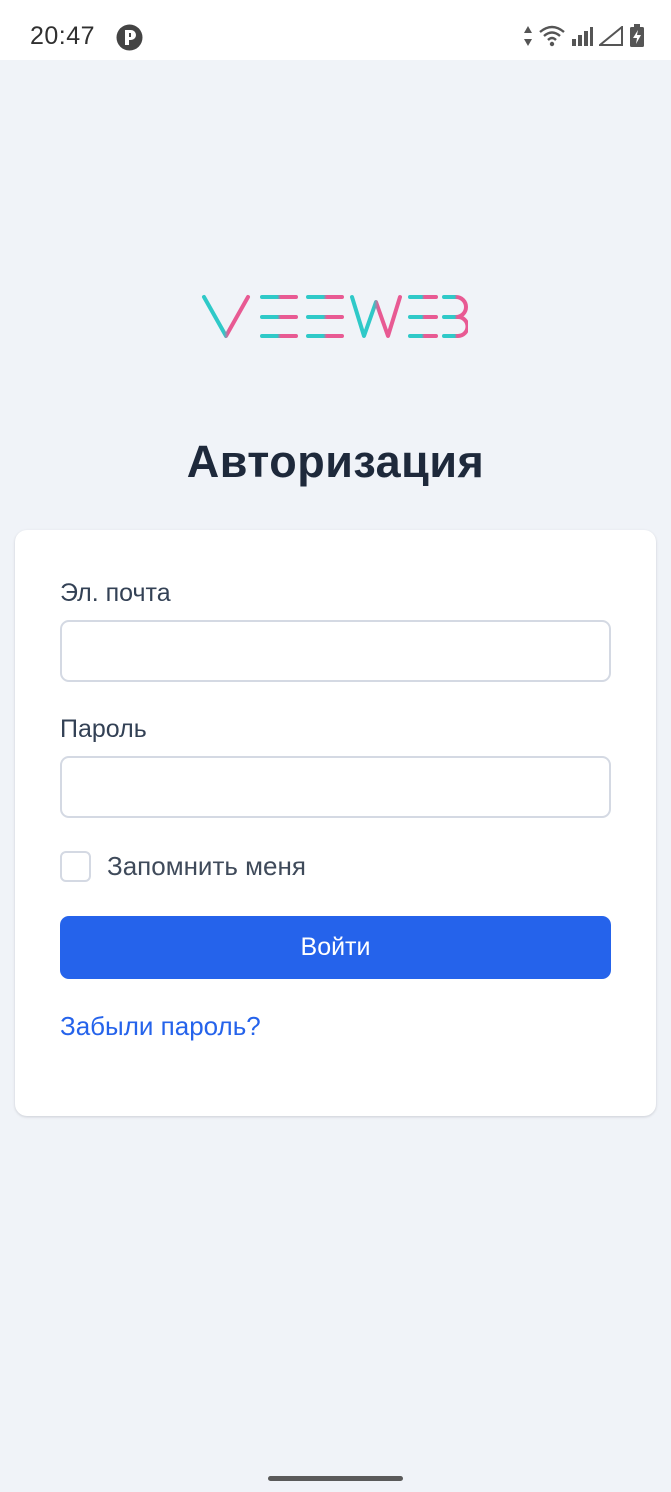  I want to click on remember-me-checkbox, so click(75, 866).